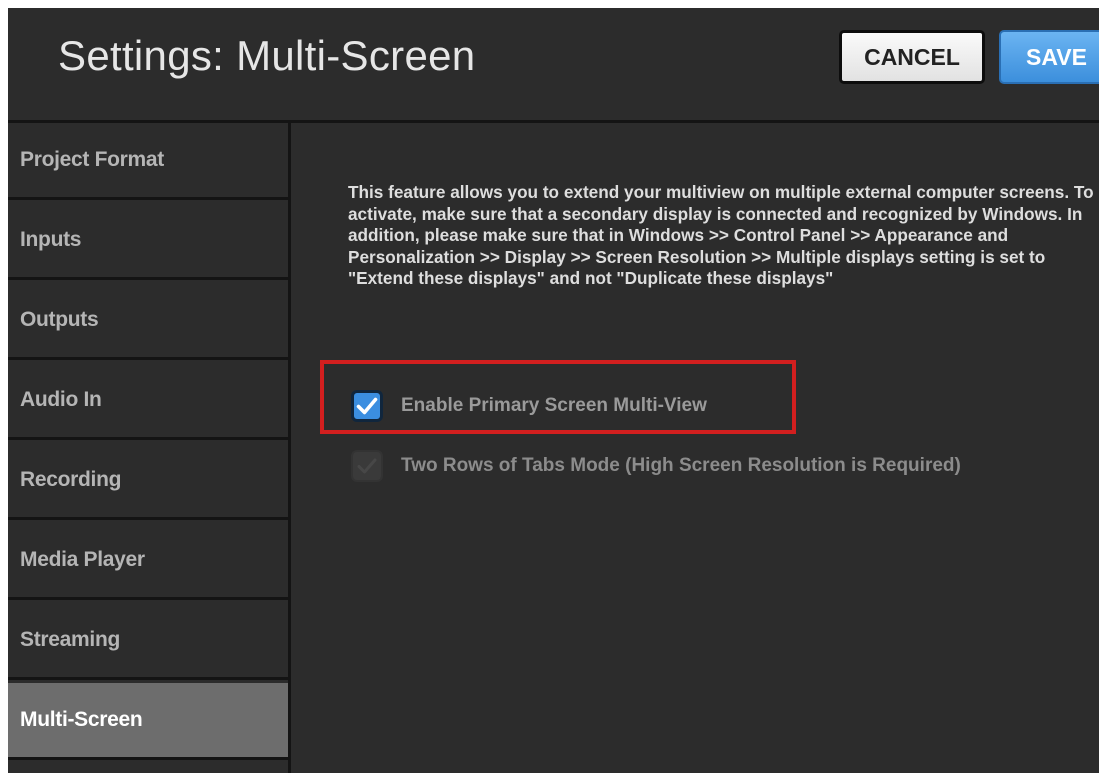  What do you see at coordinates (148, 161) in the screenshot?
I see `sidebar-item-project-format: Project Format` at bounding box center [148, 161].